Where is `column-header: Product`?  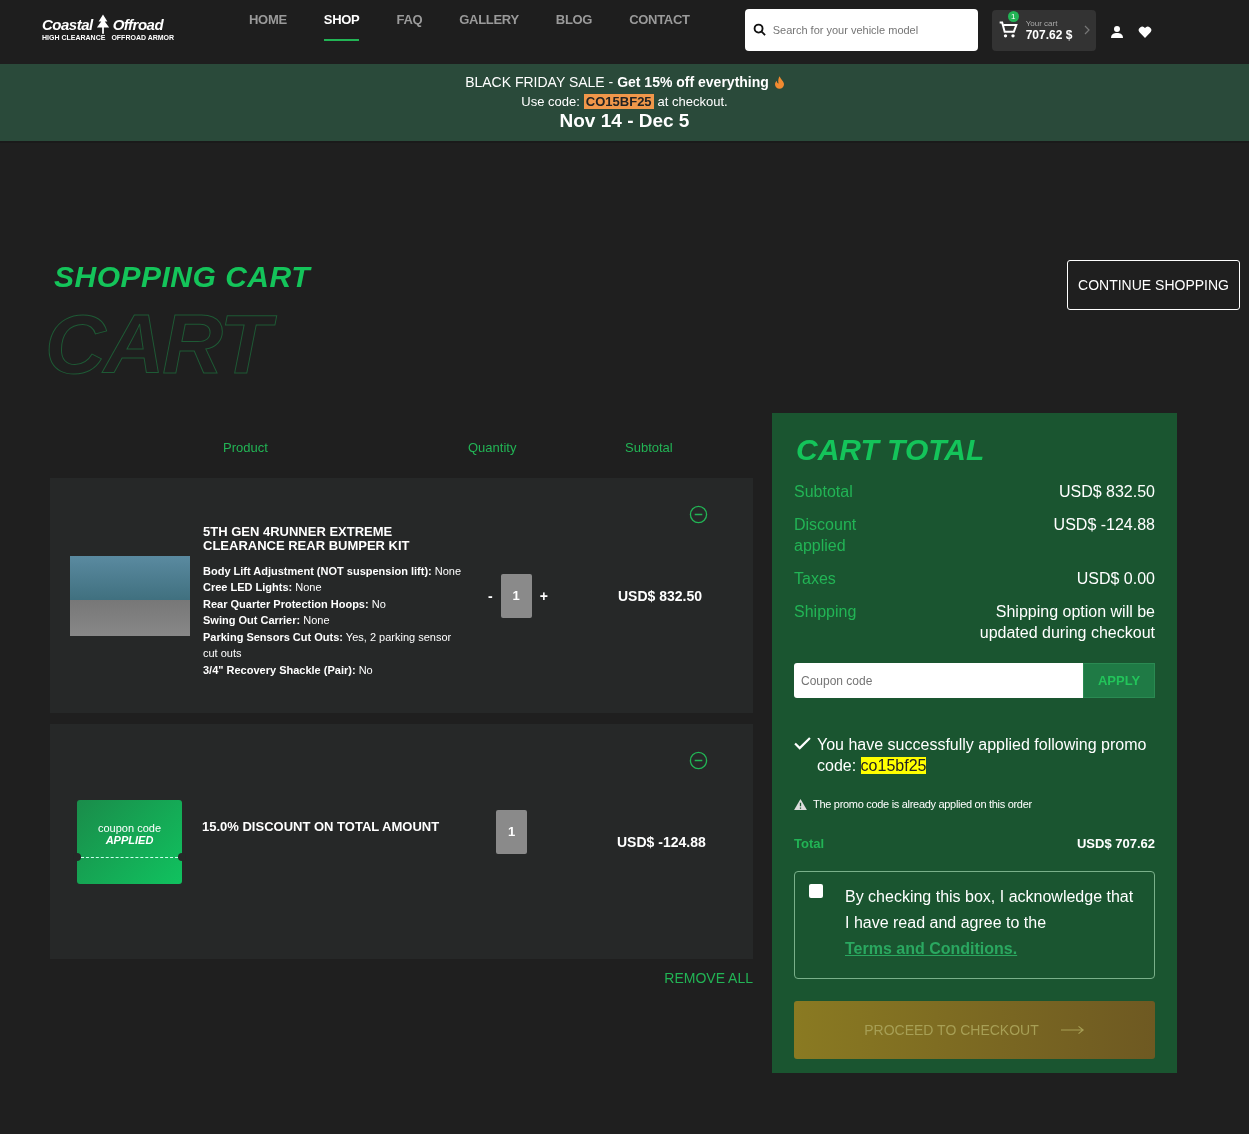
column-header: Product is located at coordinates (245, 447).